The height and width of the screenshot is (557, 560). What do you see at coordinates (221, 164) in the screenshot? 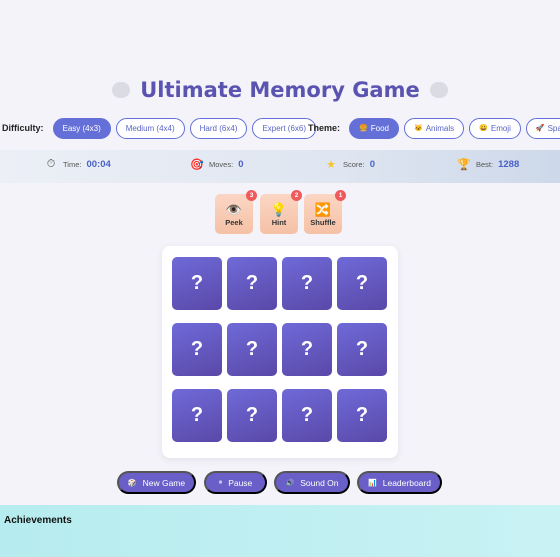
I see `moves-label: Moves:` at bounding box center [221, 164].